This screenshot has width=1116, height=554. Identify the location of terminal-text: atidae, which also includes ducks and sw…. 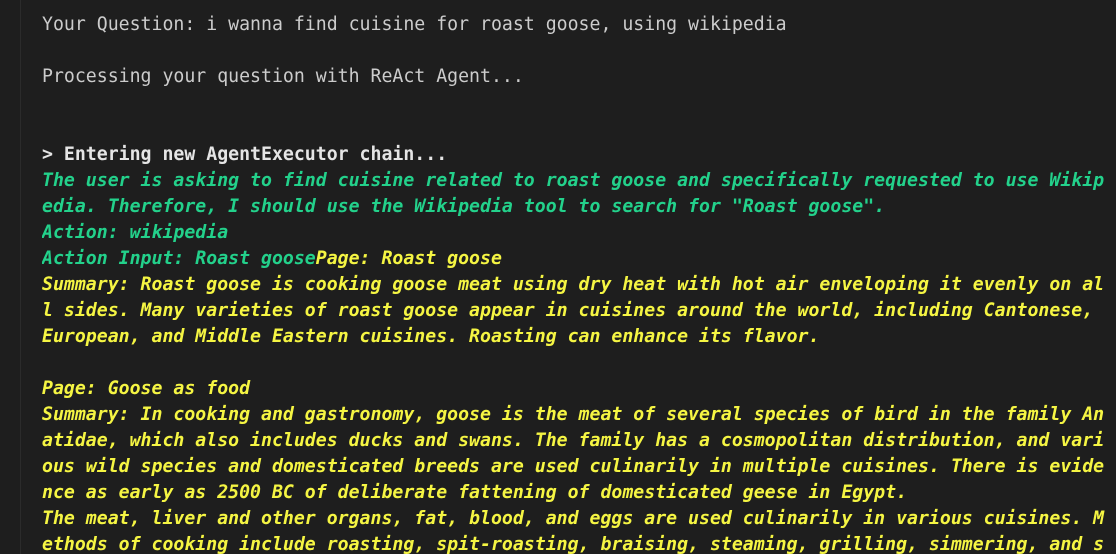
(573, 440).